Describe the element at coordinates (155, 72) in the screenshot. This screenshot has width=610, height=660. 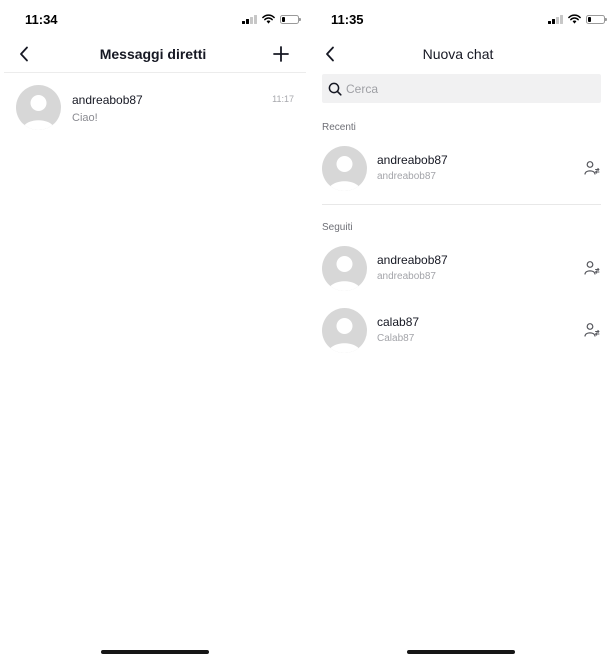
I see `header-divider` at that location.